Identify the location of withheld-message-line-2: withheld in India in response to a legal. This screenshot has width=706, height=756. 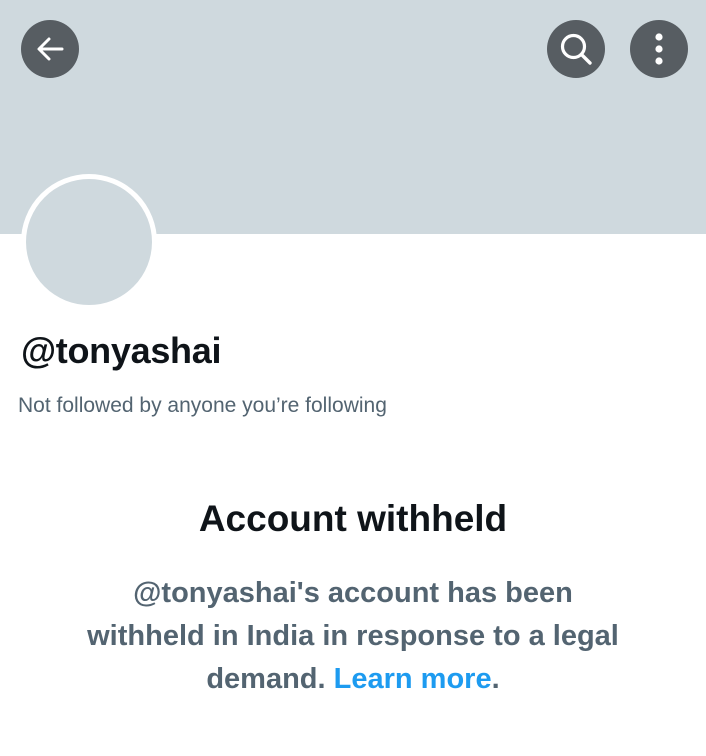
(353, 636).